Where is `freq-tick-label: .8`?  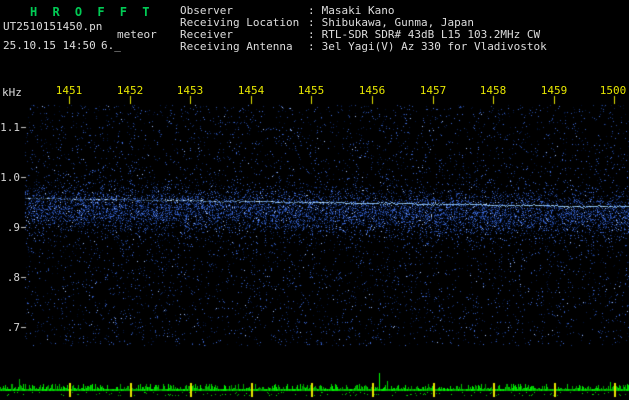 freq-tick-label: .8 is located at coordinates (13, 277).